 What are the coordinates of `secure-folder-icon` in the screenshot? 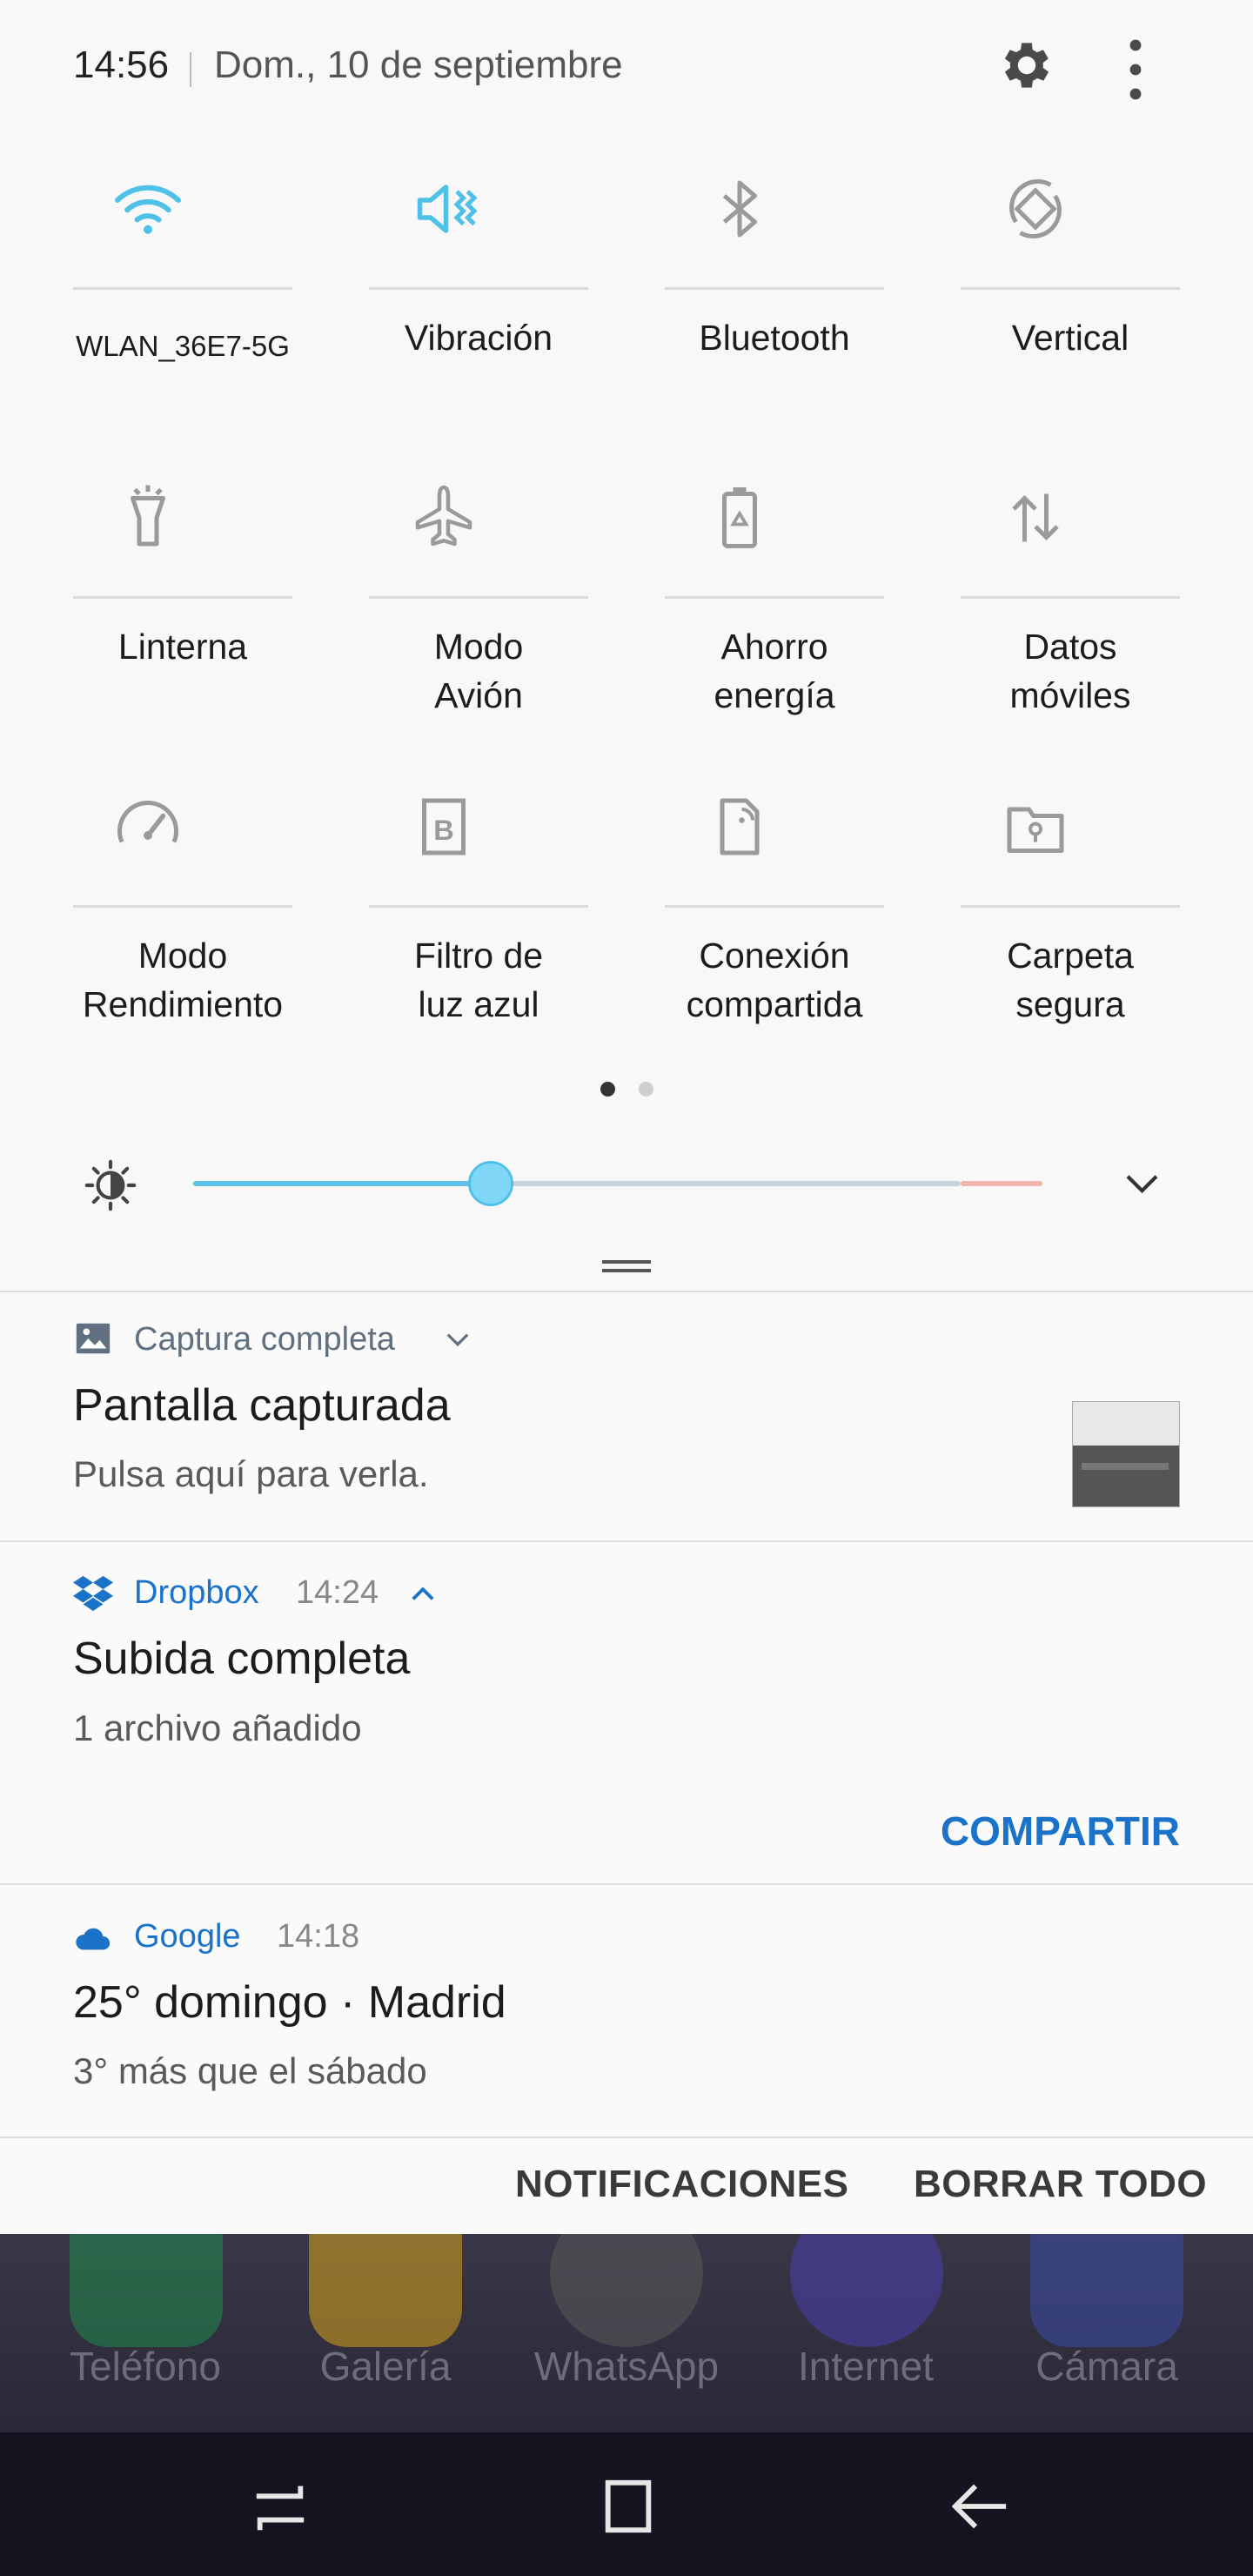 It's located at (1035, 830).